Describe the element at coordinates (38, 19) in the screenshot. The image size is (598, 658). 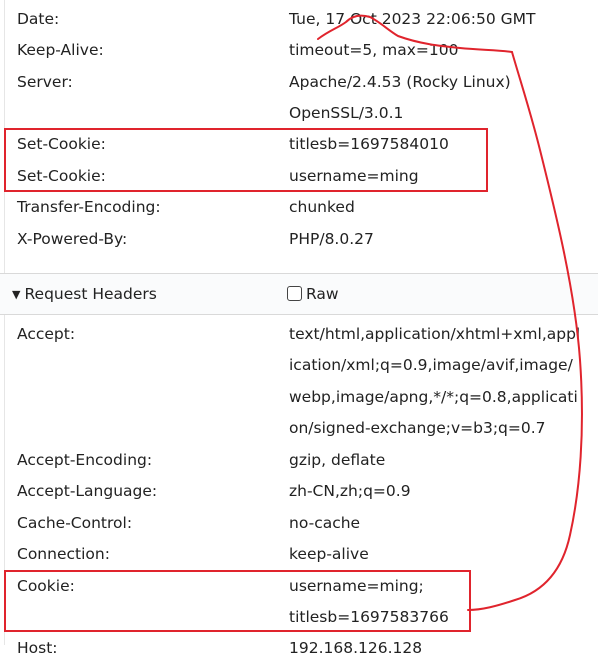
I see `header-name-date: Date:` at that location.